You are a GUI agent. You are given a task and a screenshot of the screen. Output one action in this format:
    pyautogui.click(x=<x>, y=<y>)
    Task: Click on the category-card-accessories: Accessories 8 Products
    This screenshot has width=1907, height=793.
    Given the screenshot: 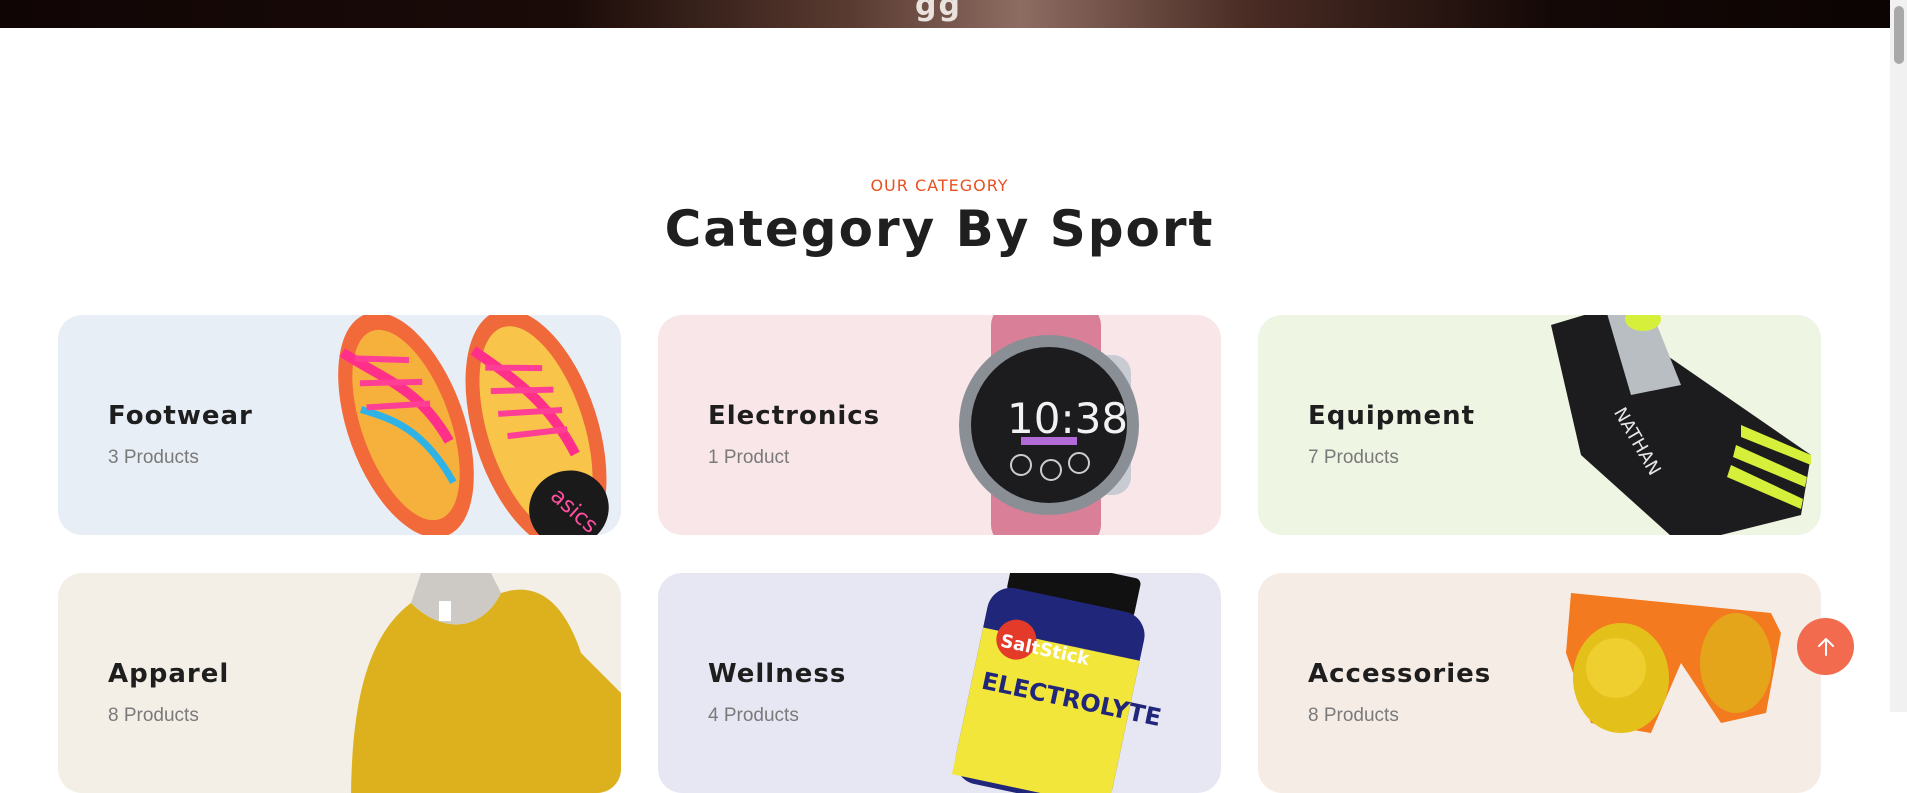 What is the action you would take?
    pyautogui.click(x=1539, y=683)
    